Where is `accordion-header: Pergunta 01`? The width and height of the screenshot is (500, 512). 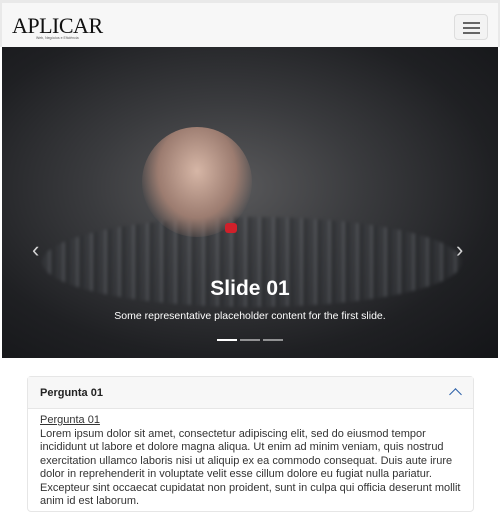
accordion-header: Pergunta 01 is located at coordinates (250, 393).